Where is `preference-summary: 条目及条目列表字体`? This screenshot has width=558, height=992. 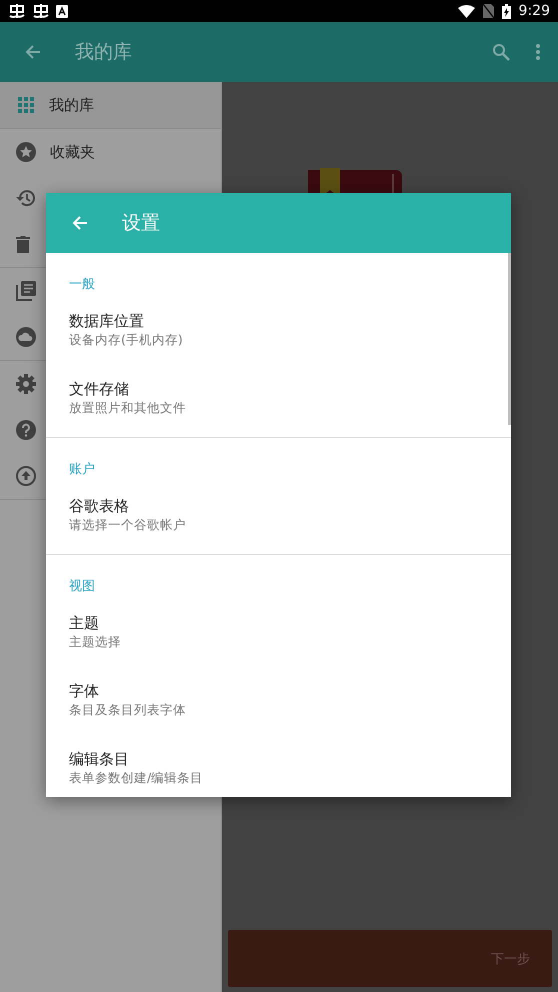 preference-summary: 条目及条目列表字体 is located at coordinates (127, 710).